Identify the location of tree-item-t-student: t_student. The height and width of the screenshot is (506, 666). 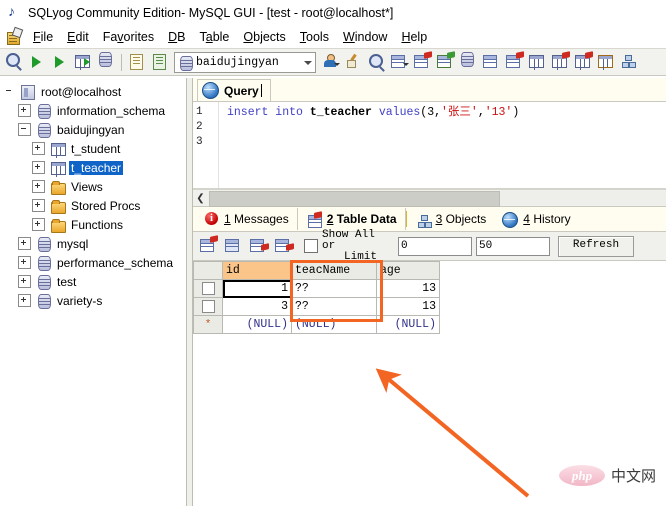
(93, 148).